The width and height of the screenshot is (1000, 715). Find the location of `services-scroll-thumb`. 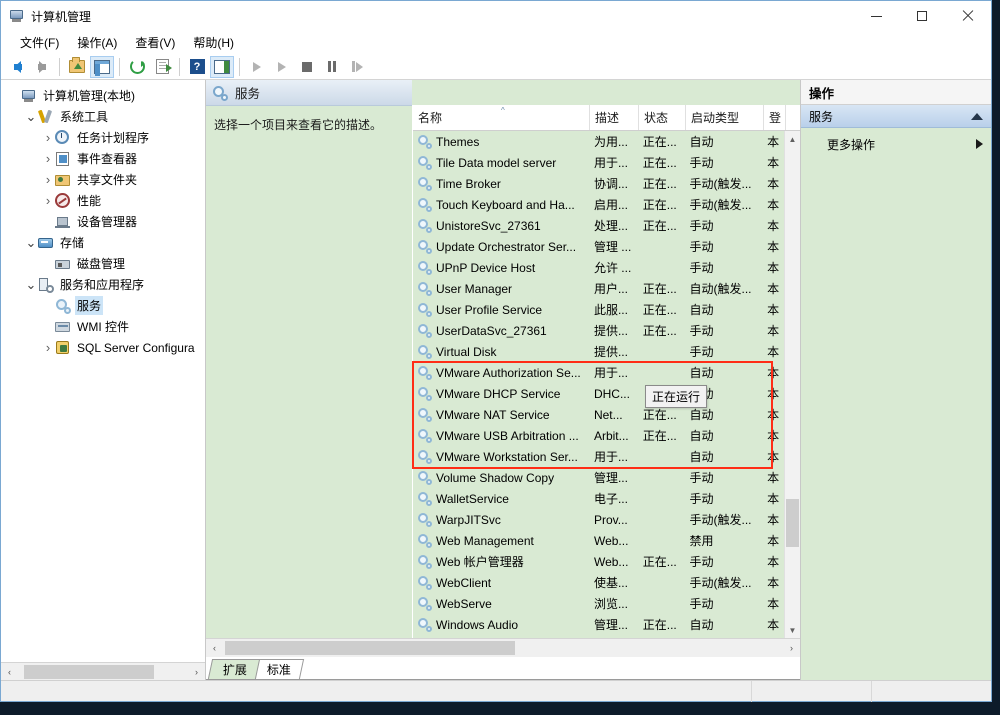

services-scroll-thumb is located at coordinates (370, 648).